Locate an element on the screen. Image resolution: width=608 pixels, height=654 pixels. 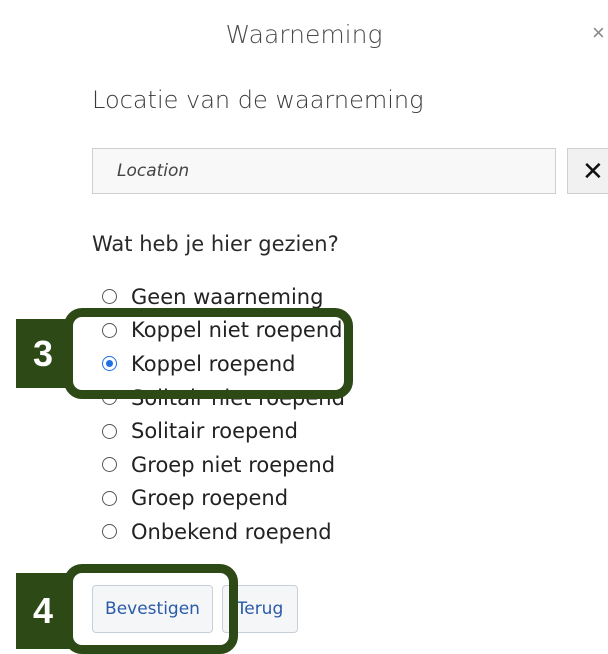
option-solitair-roepend: Solitair roepend is located at coordinates (223, 431).